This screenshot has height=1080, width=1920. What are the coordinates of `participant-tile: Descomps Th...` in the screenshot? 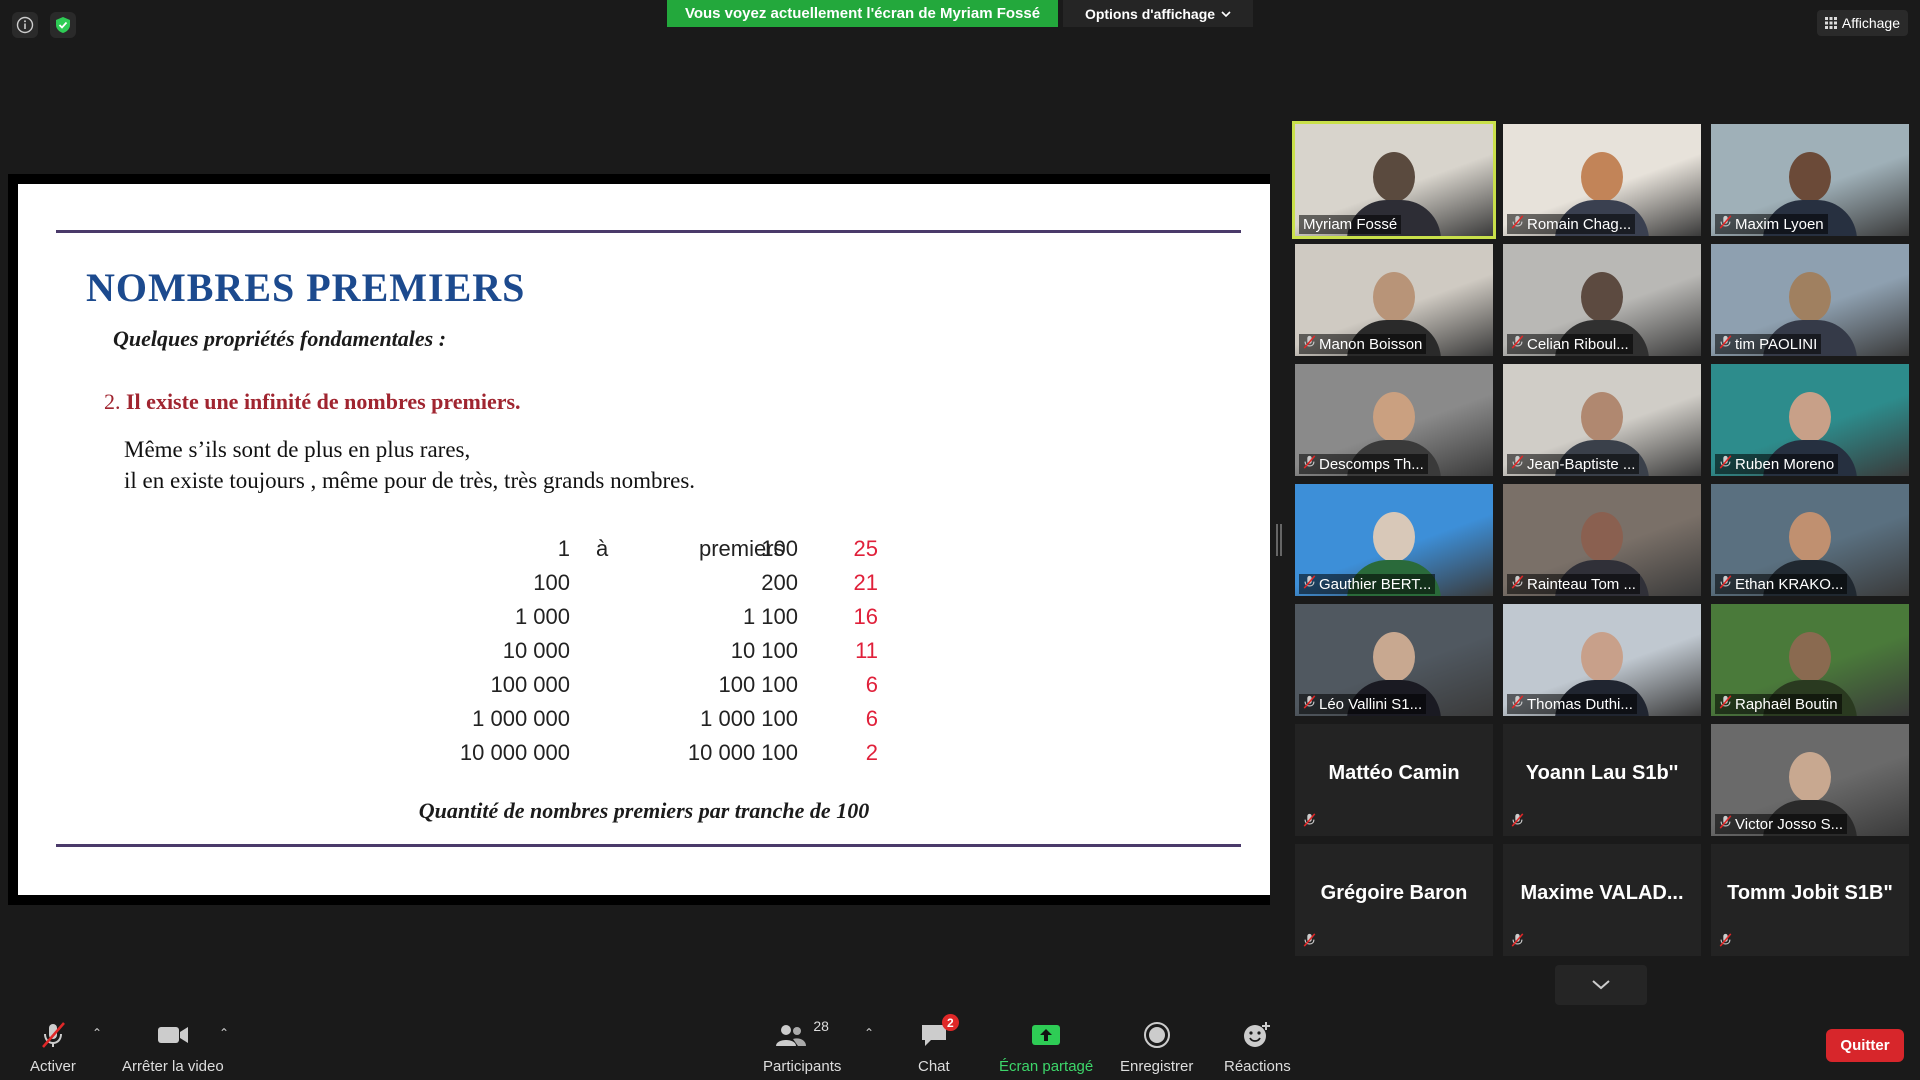 It's located at (1394, 420).